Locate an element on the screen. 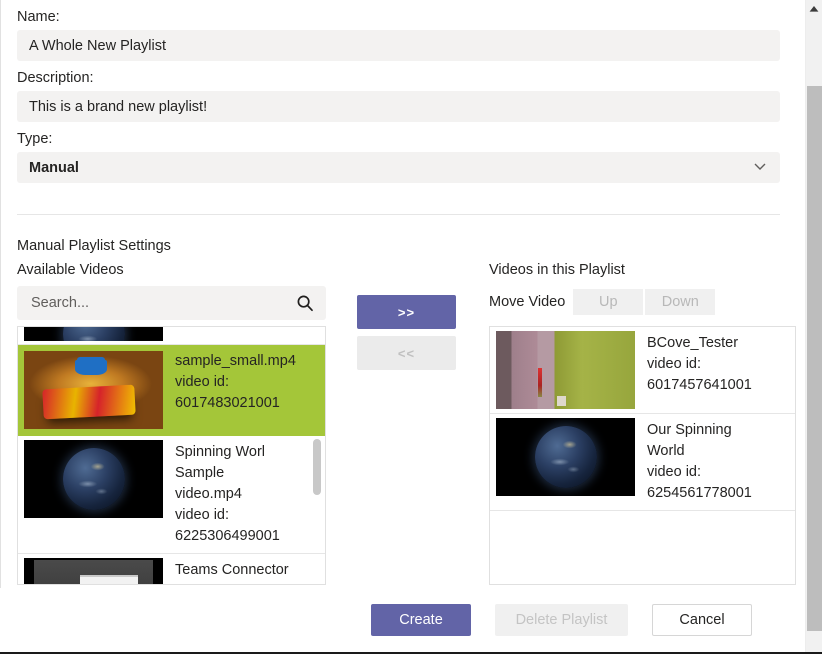  chevron-down-icon is located at coordinates (760, 168).